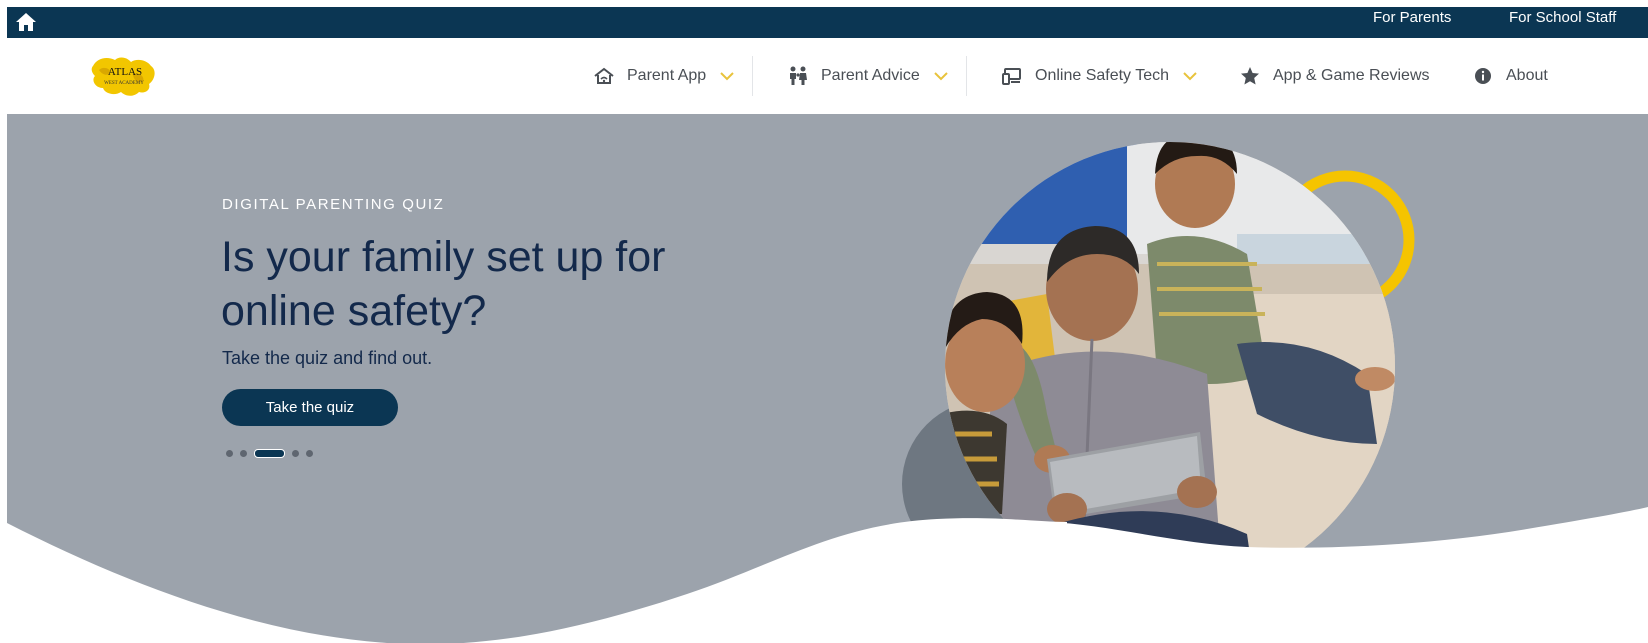  I want to click on nav-about: About, so click(1510, 76).